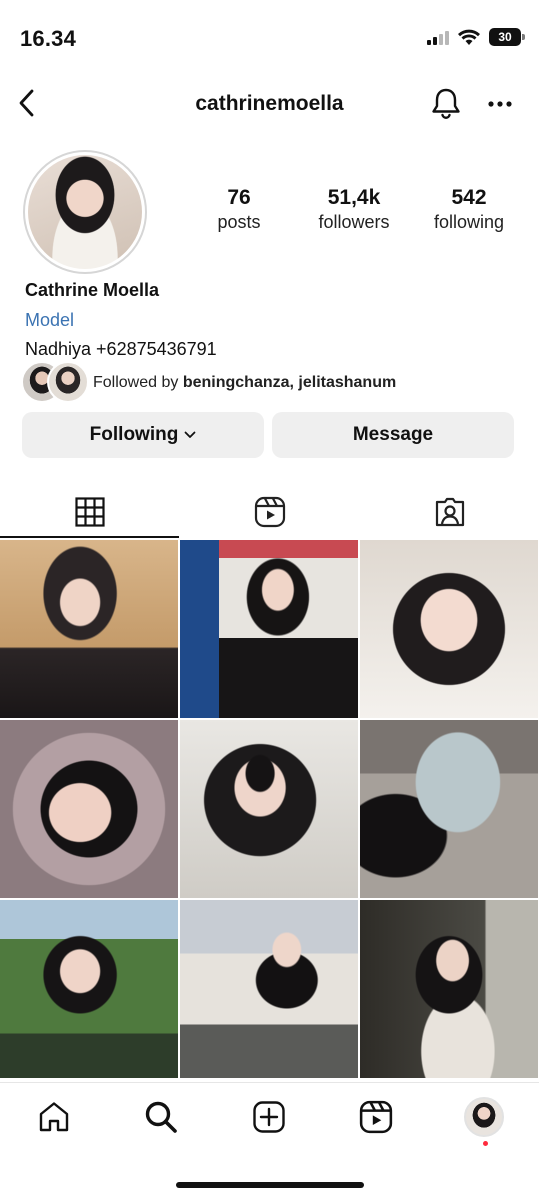  What do you see at coordinates (269, 39) in the screenshot?
I see `status-bar: 16.34 30` at bounding box center [269, 39].